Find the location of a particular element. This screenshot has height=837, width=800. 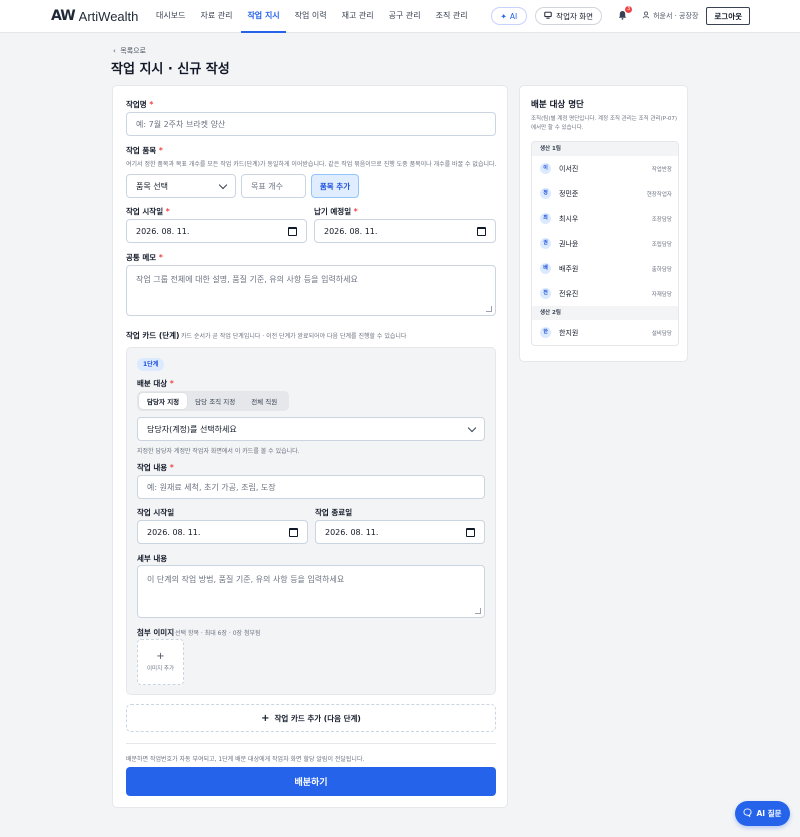

memo-label: 공통 메모 * is located at coordinates (144, 257).